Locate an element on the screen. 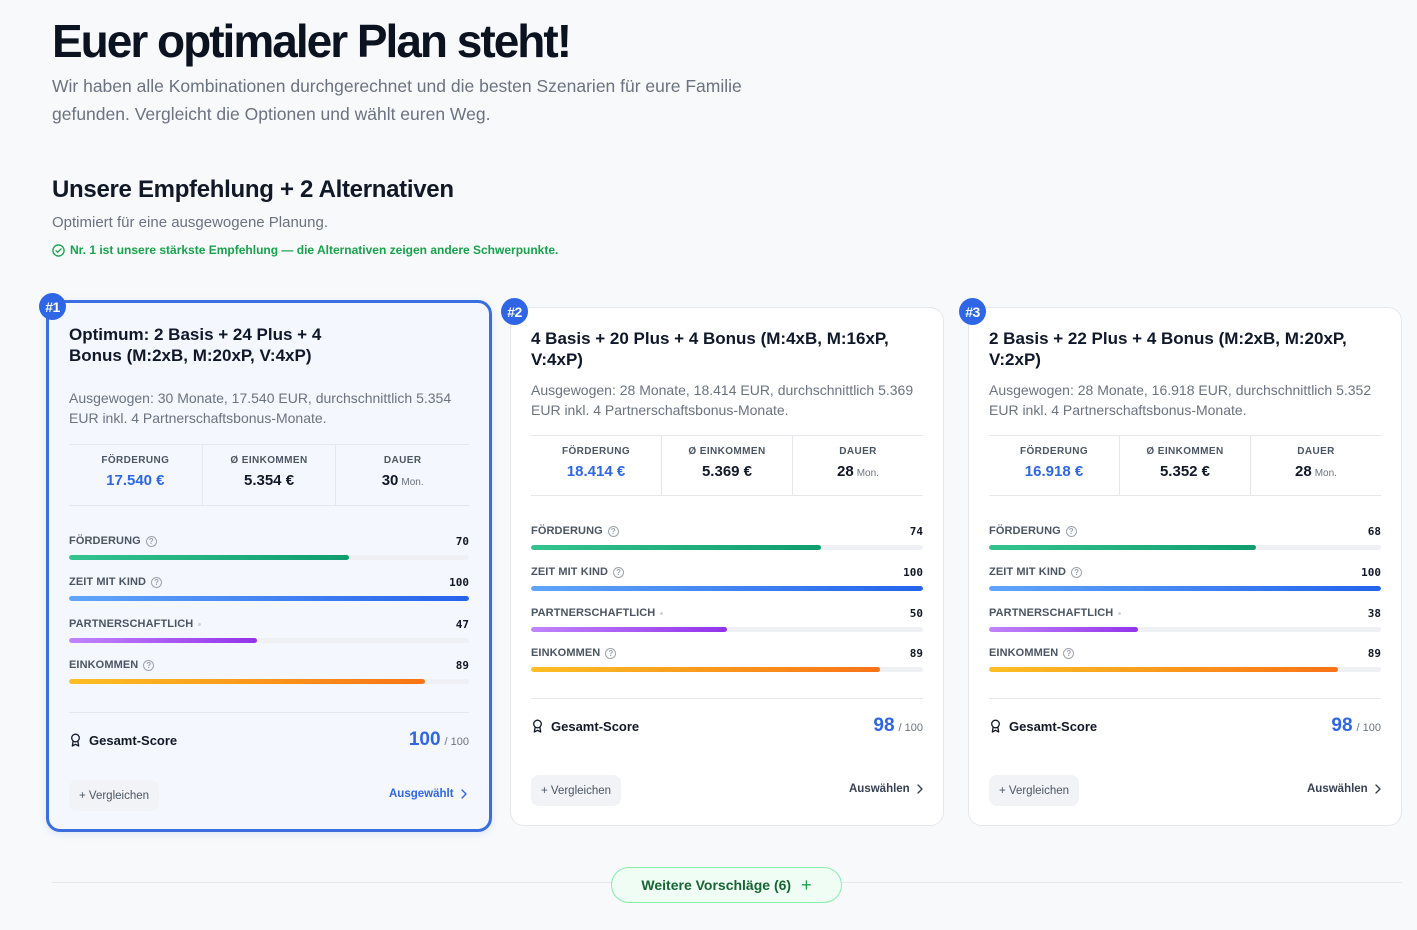  section-title: Unsere Empfehlung + 2 Alternativen is located at coordinates (253, 189).